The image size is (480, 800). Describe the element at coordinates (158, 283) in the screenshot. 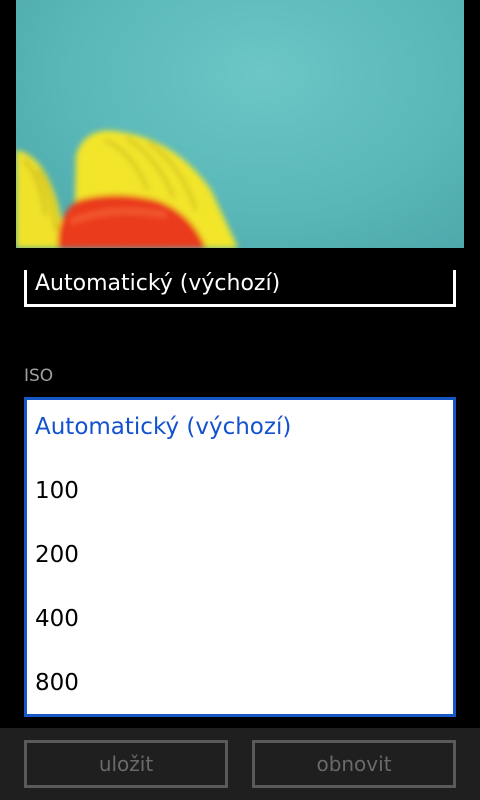

I see `exposure-picker-value: Automatický (výchozí)` at that location.